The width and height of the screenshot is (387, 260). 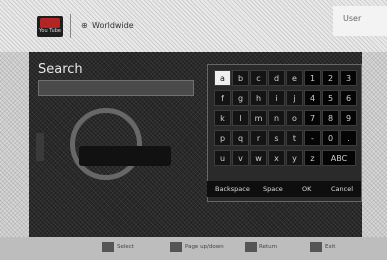 I want to click on top-right-panel: User, so click(x=360, y=21).